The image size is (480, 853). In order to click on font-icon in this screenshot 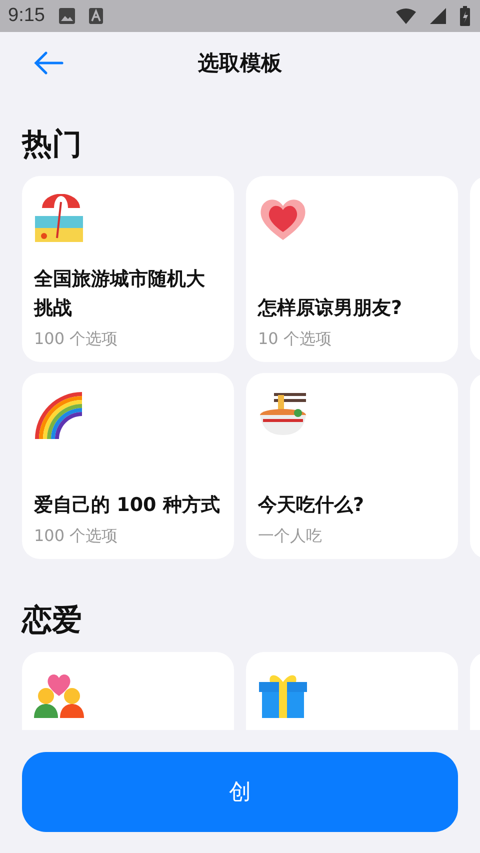, I will do `click(95, 16)`.